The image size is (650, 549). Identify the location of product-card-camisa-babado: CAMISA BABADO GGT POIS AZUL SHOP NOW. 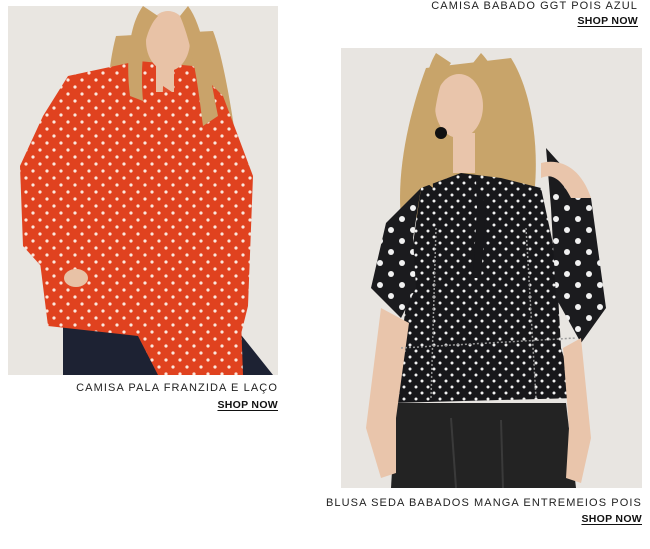
(489, 15).